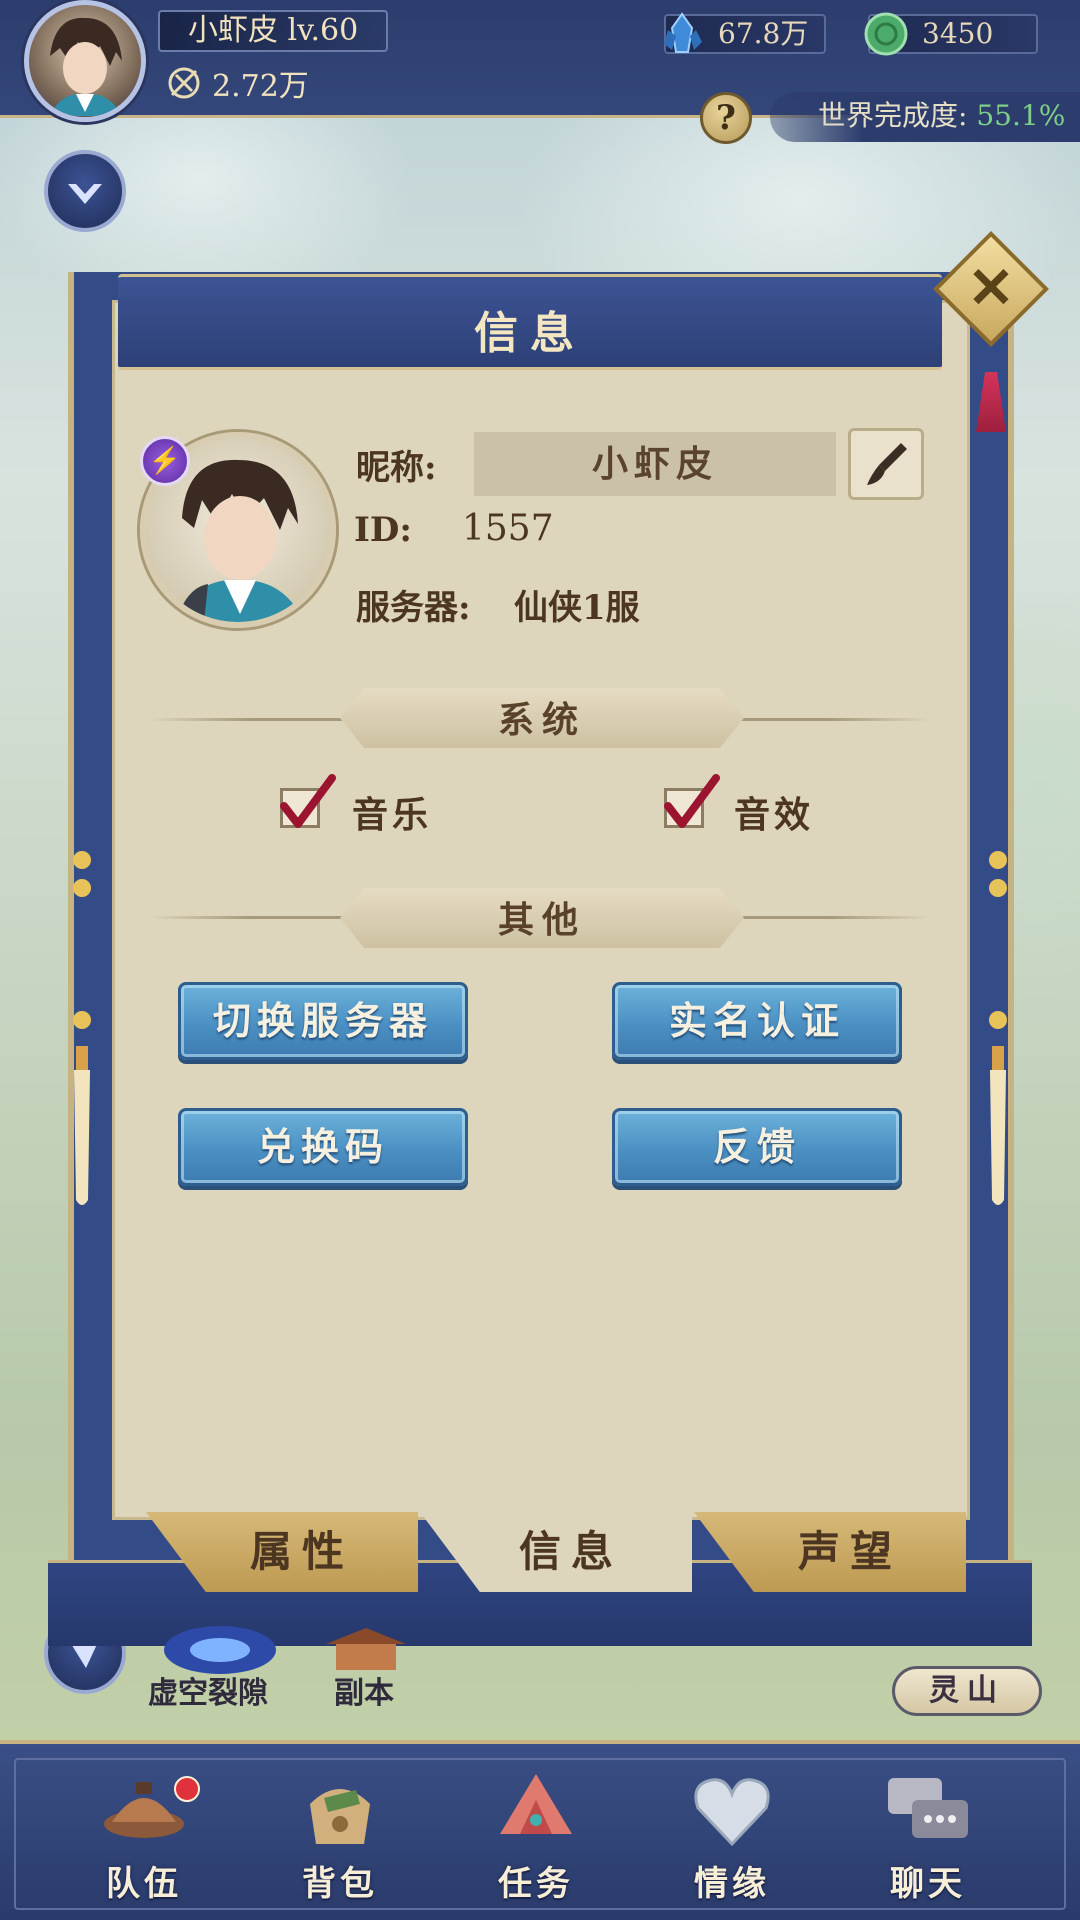  I want to click on id-label: ID:, so click(383, 530).